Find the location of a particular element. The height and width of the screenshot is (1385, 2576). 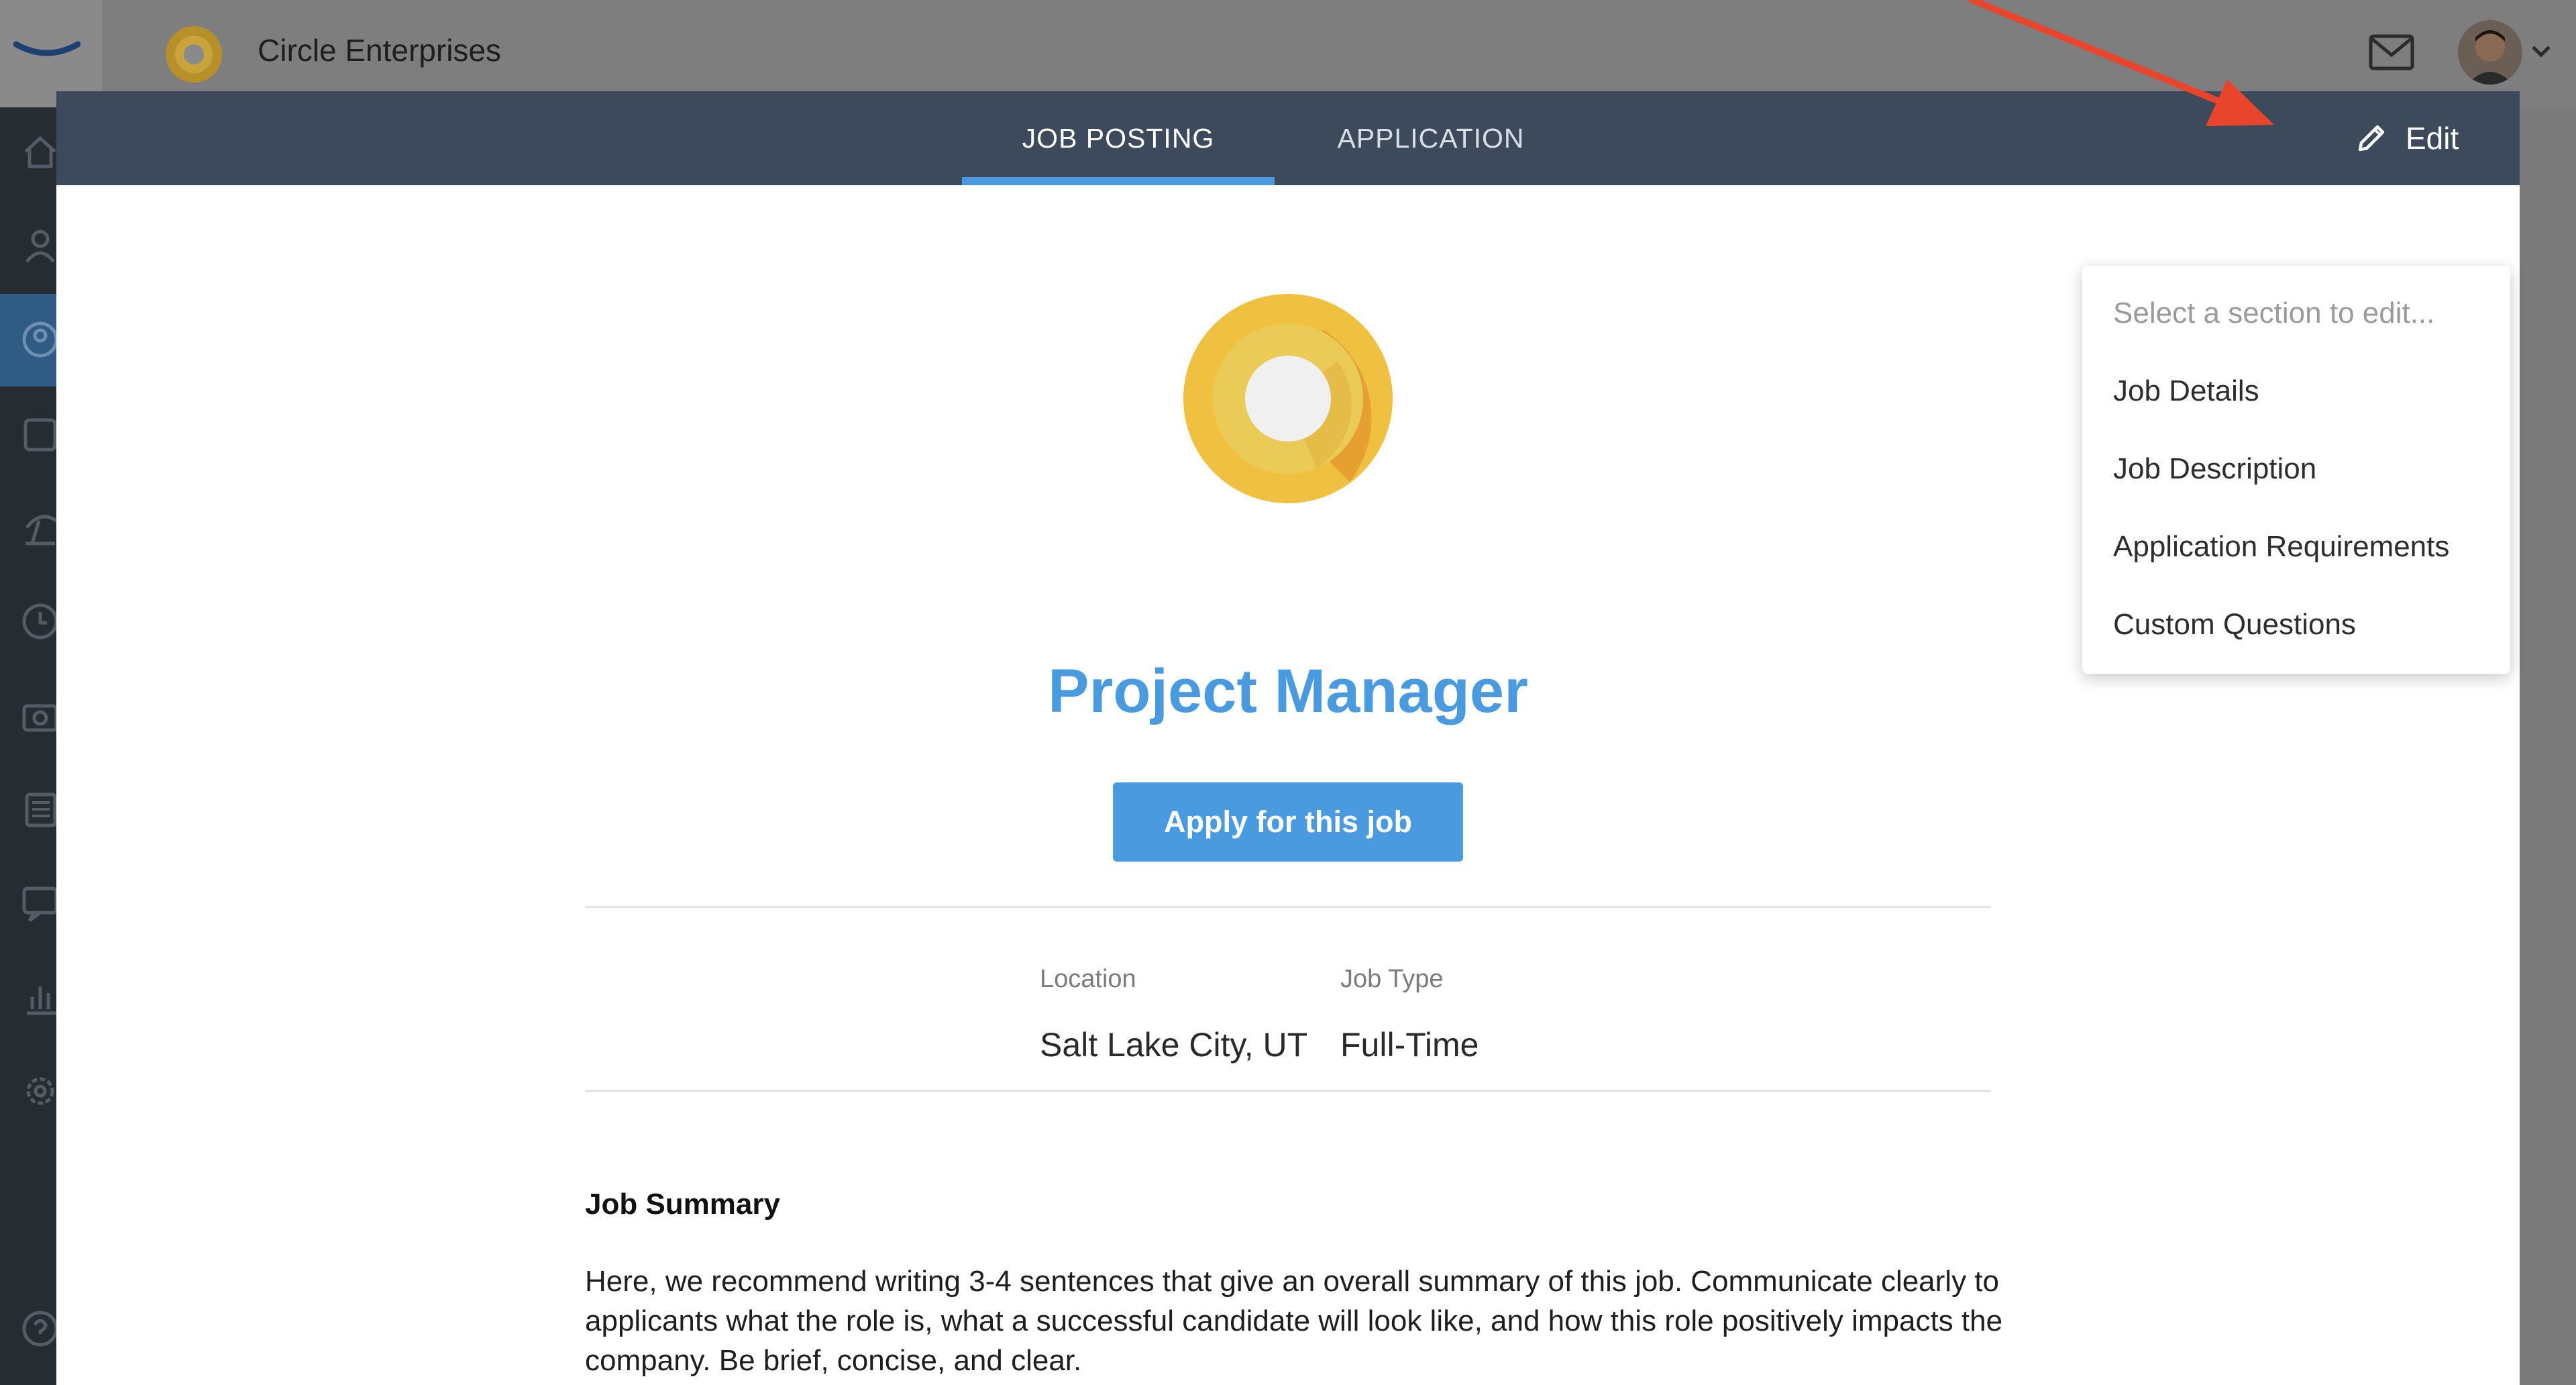

edit-label: Edit is located at coordinates (2432, 138).